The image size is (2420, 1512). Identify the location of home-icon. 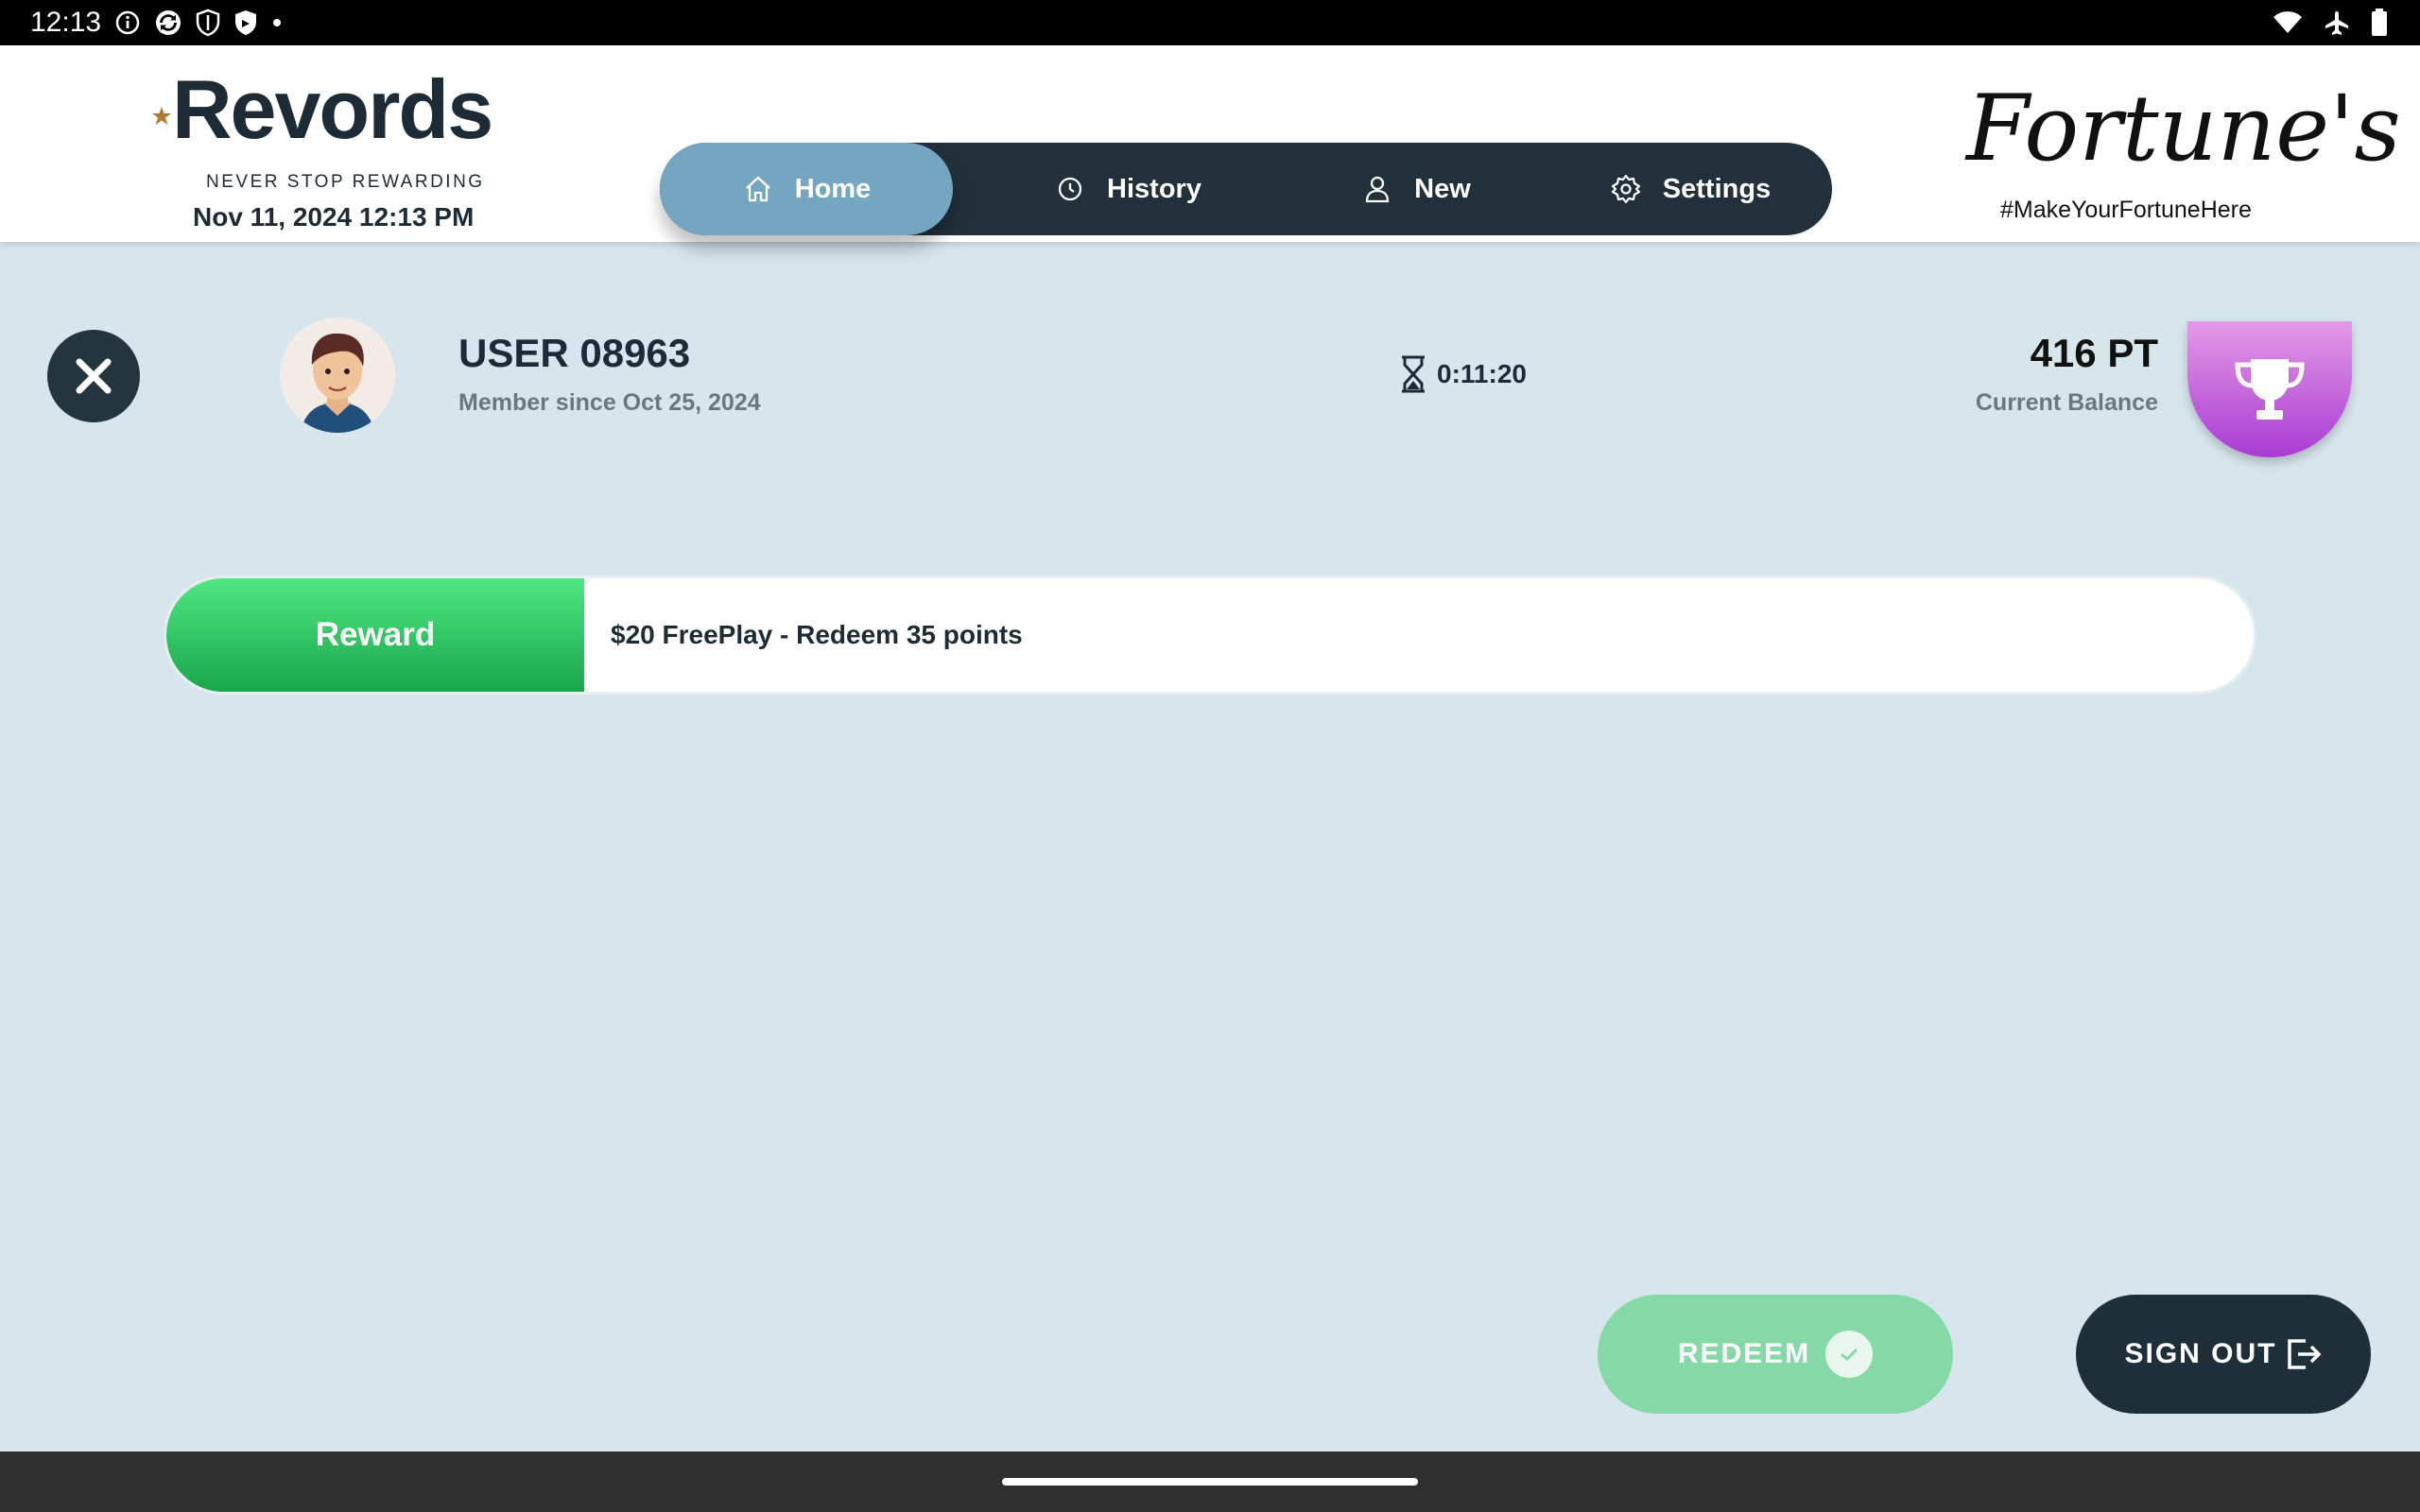
(757, 189).